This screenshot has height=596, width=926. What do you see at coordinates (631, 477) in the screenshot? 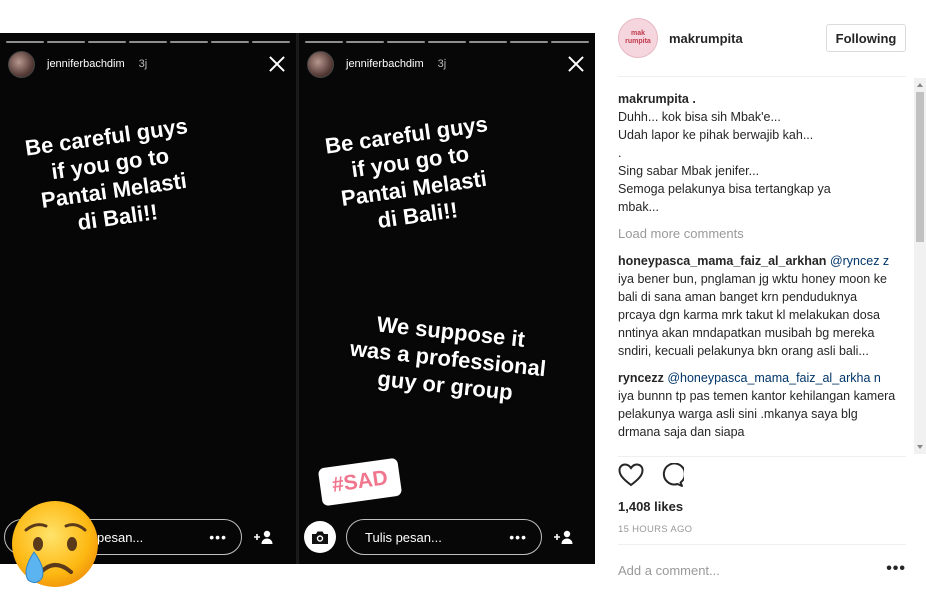
I see `heart-icon` at bounding box center [631, 477].